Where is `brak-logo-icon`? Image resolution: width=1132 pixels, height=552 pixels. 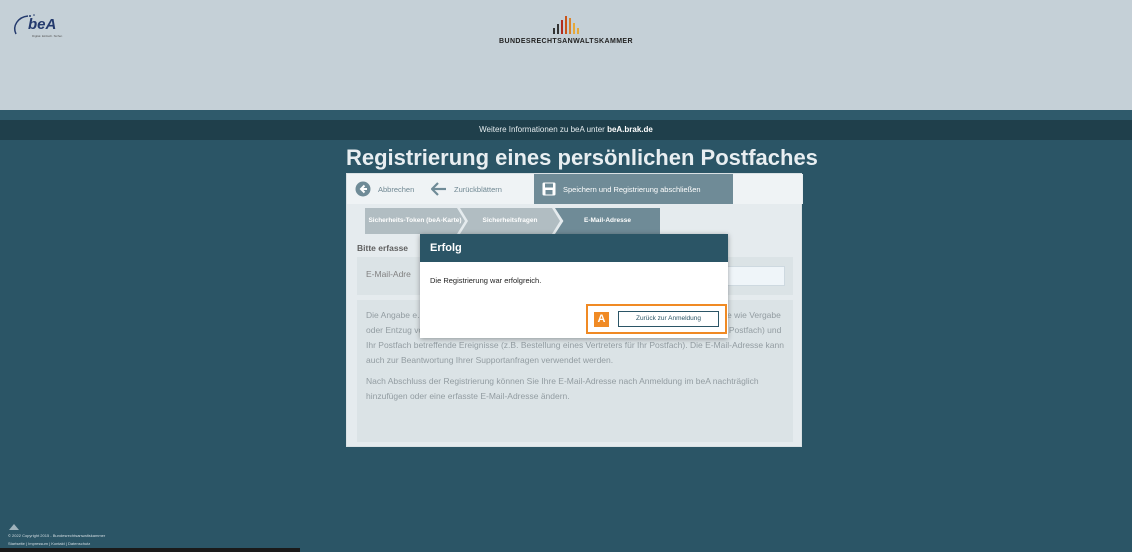
brak-logo-icon is located at coordinates (566, 25).